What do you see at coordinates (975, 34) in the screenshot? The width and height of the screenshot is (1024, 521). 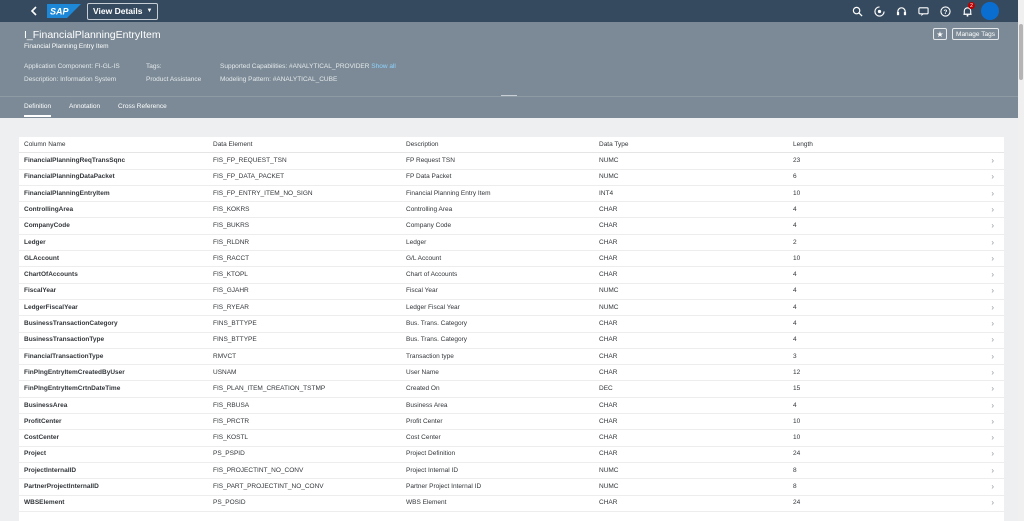 I see `manage-tags-button: Manage Tags` at bounding box center [975, 34].